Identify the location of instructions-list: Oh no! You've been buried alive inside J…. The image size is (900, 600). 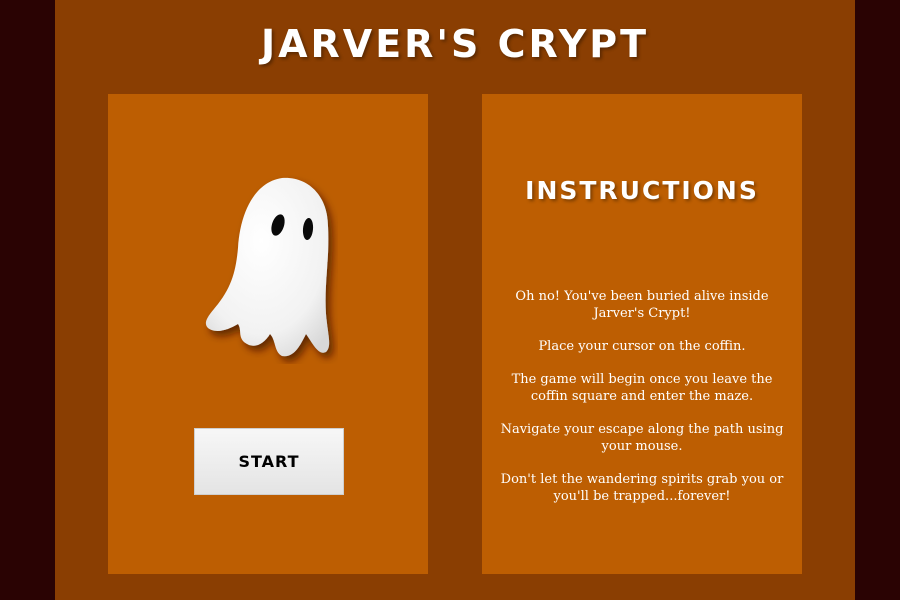
(642, 404).